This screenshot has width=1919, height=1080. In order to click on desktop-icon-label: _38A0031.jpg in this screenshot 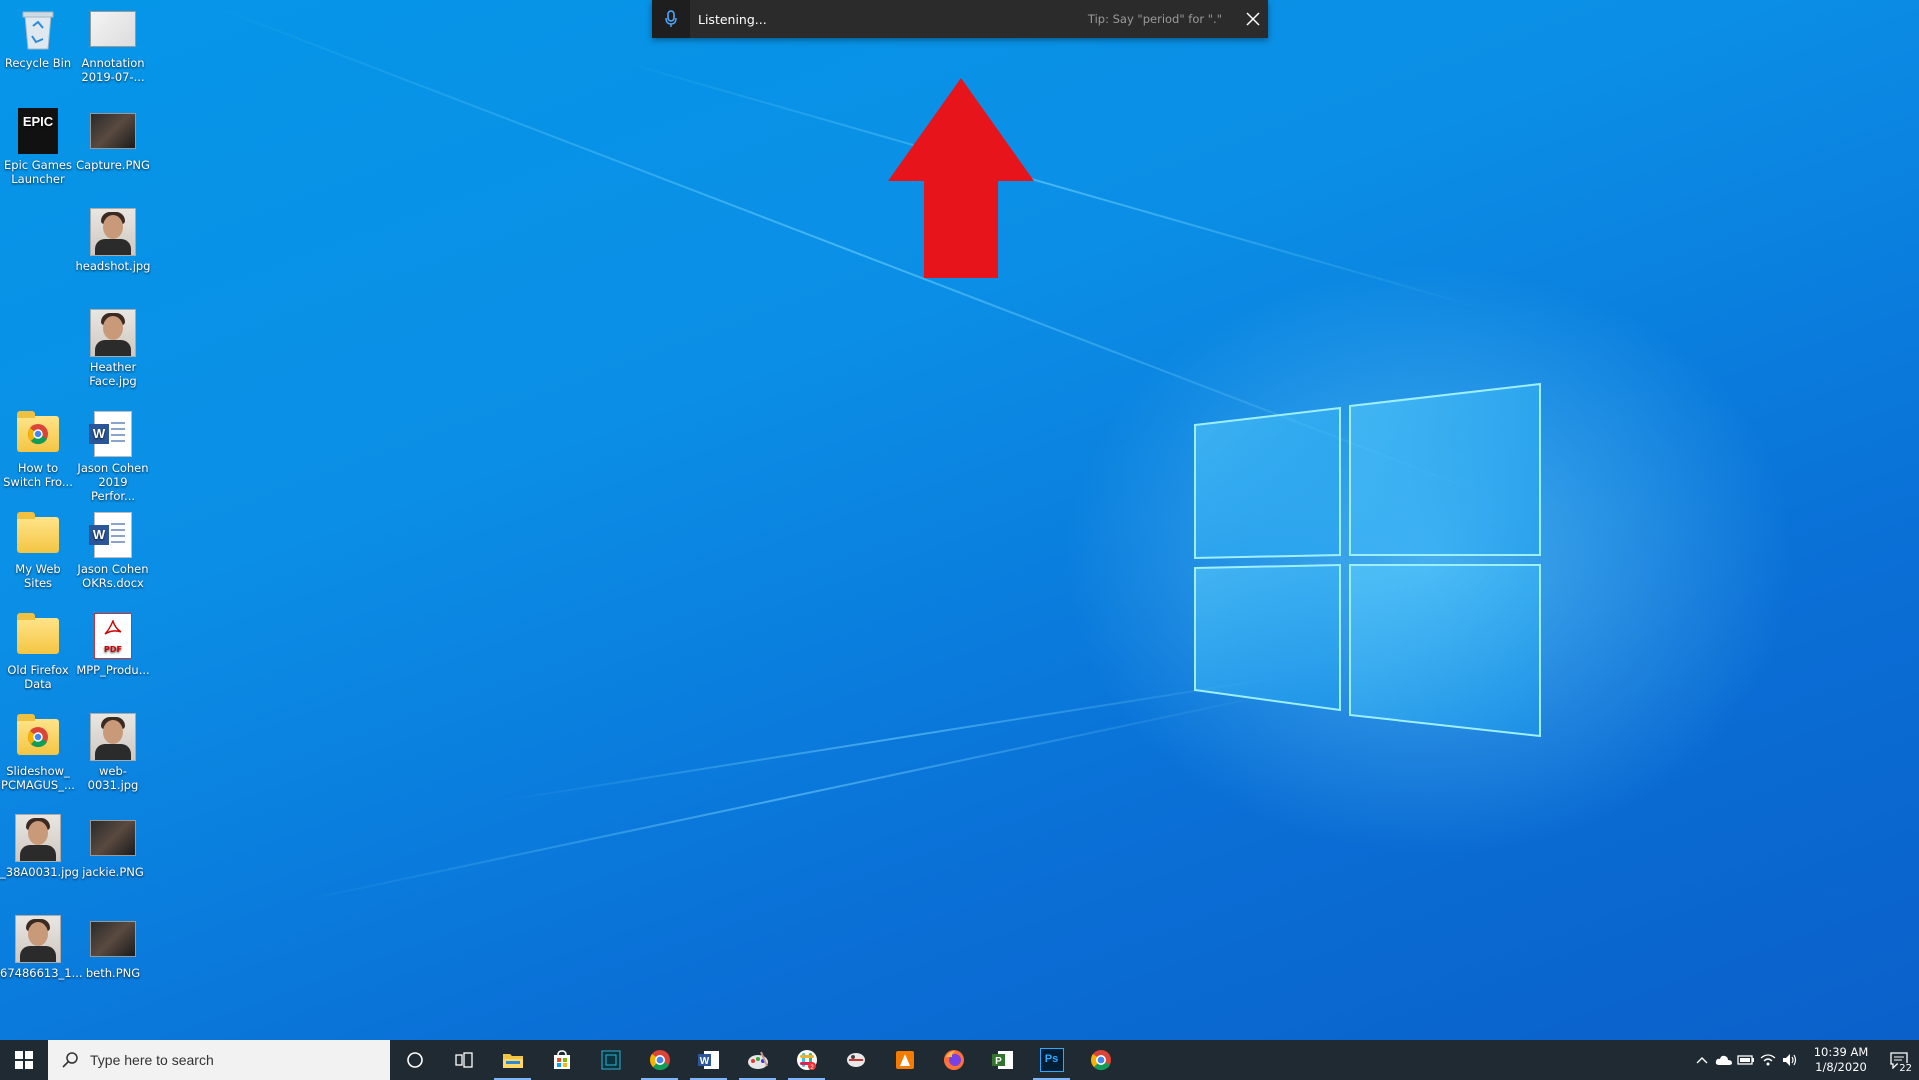, I will do `click(39, 872)`.